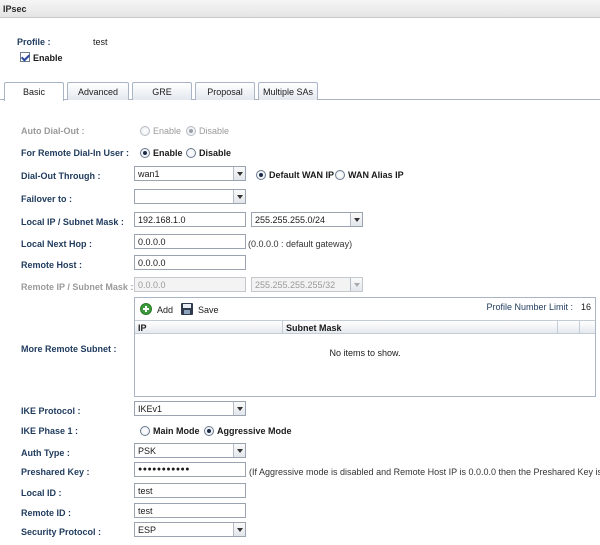  I want to click on auto-dialout-enable-text: Enable, so click(167, 131).